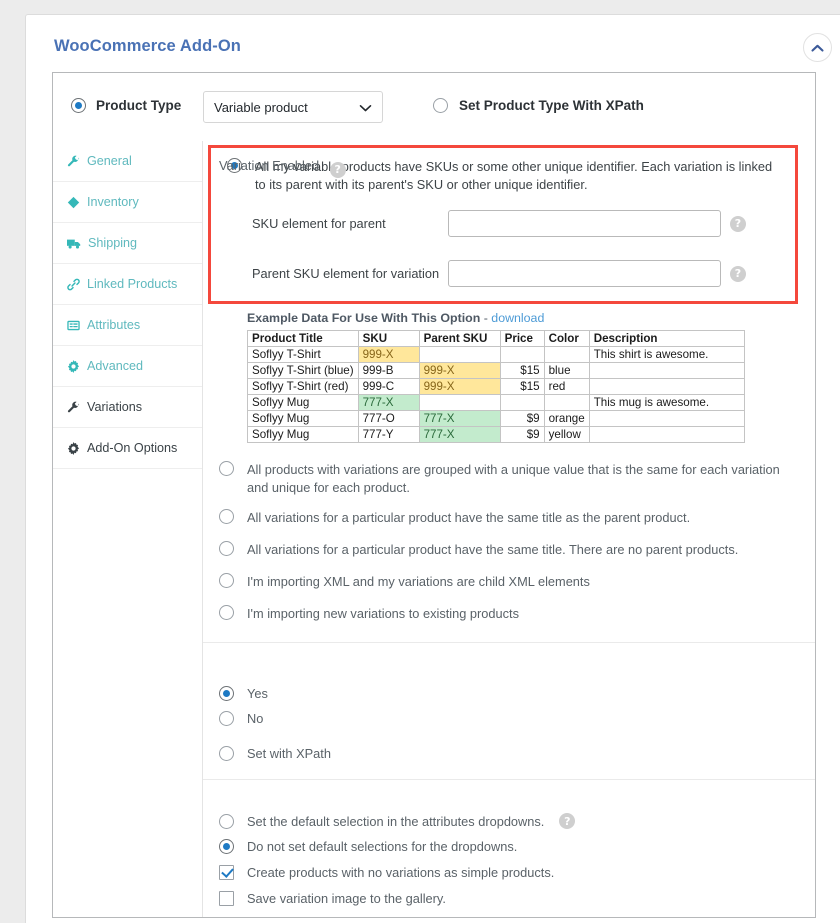 This screenshot has width=840, height=923. Describe the element at coordinates (388, 338) in the screenshot. I see `col-header-sku: SKU` at that location.